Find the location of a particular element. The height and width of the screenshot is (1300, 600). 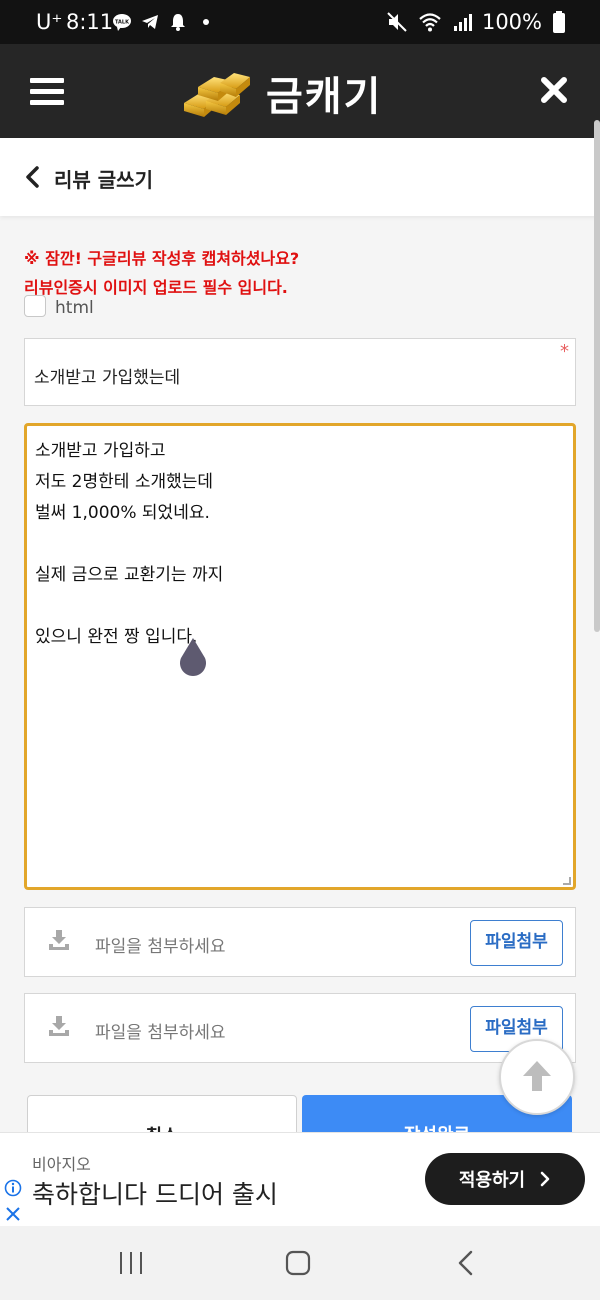

ad-cta-button: 적용하기 is located at coordinates (505, 1179).